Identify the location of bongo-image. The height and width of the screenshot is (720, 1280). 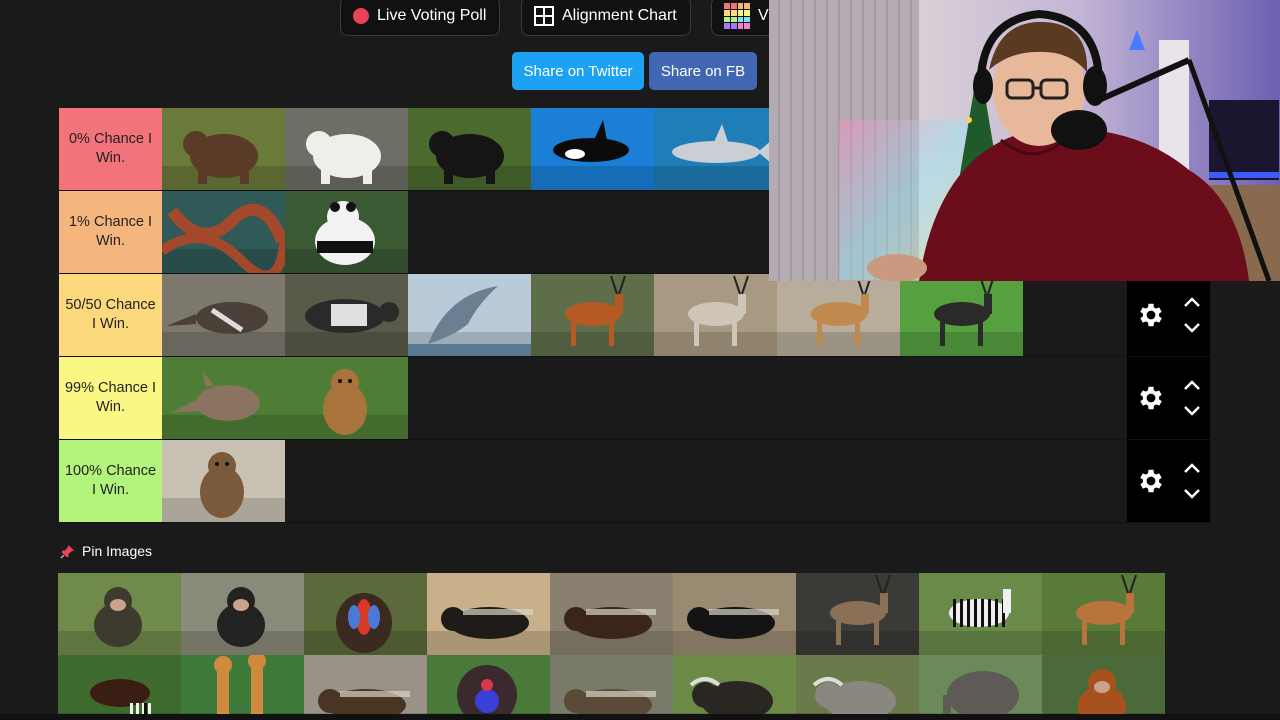
(592, 315).